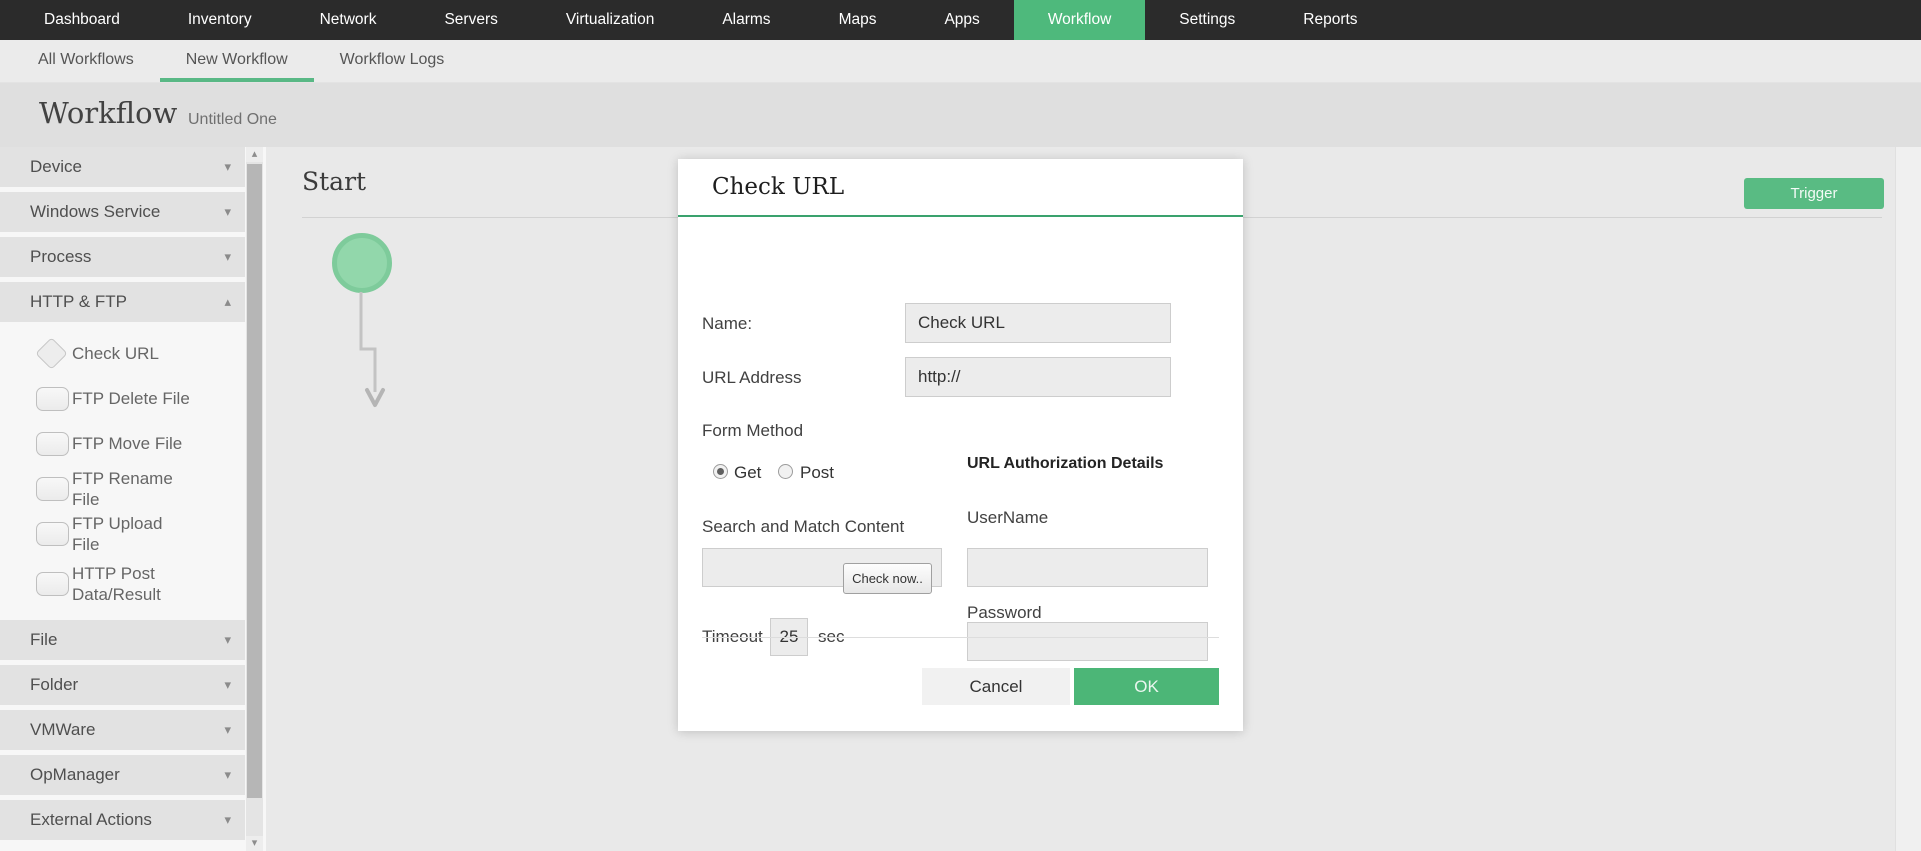  Describe the element at coordinates (960, 115) in the screenshot. I see `page-header: Workflow Untitled One` at that location.